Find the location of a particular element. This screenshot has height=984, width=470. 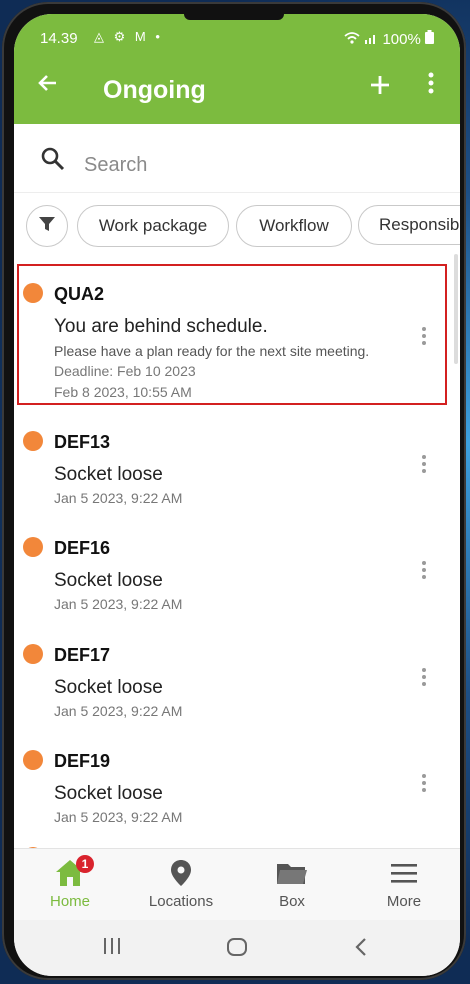

item-deadline: Deadline: Feb 10 2023 is located at coordinates (125, 371).